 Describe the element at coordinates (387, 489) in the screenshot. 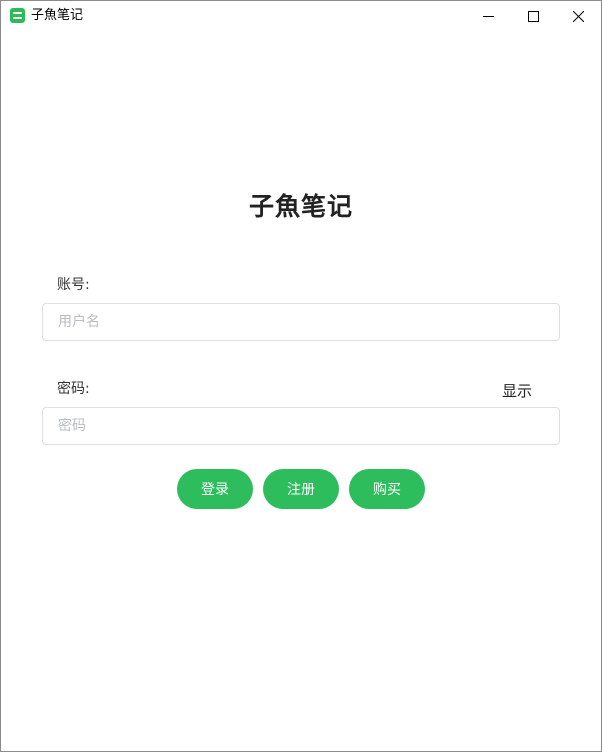

I see `buy-button: 购买` at that location.